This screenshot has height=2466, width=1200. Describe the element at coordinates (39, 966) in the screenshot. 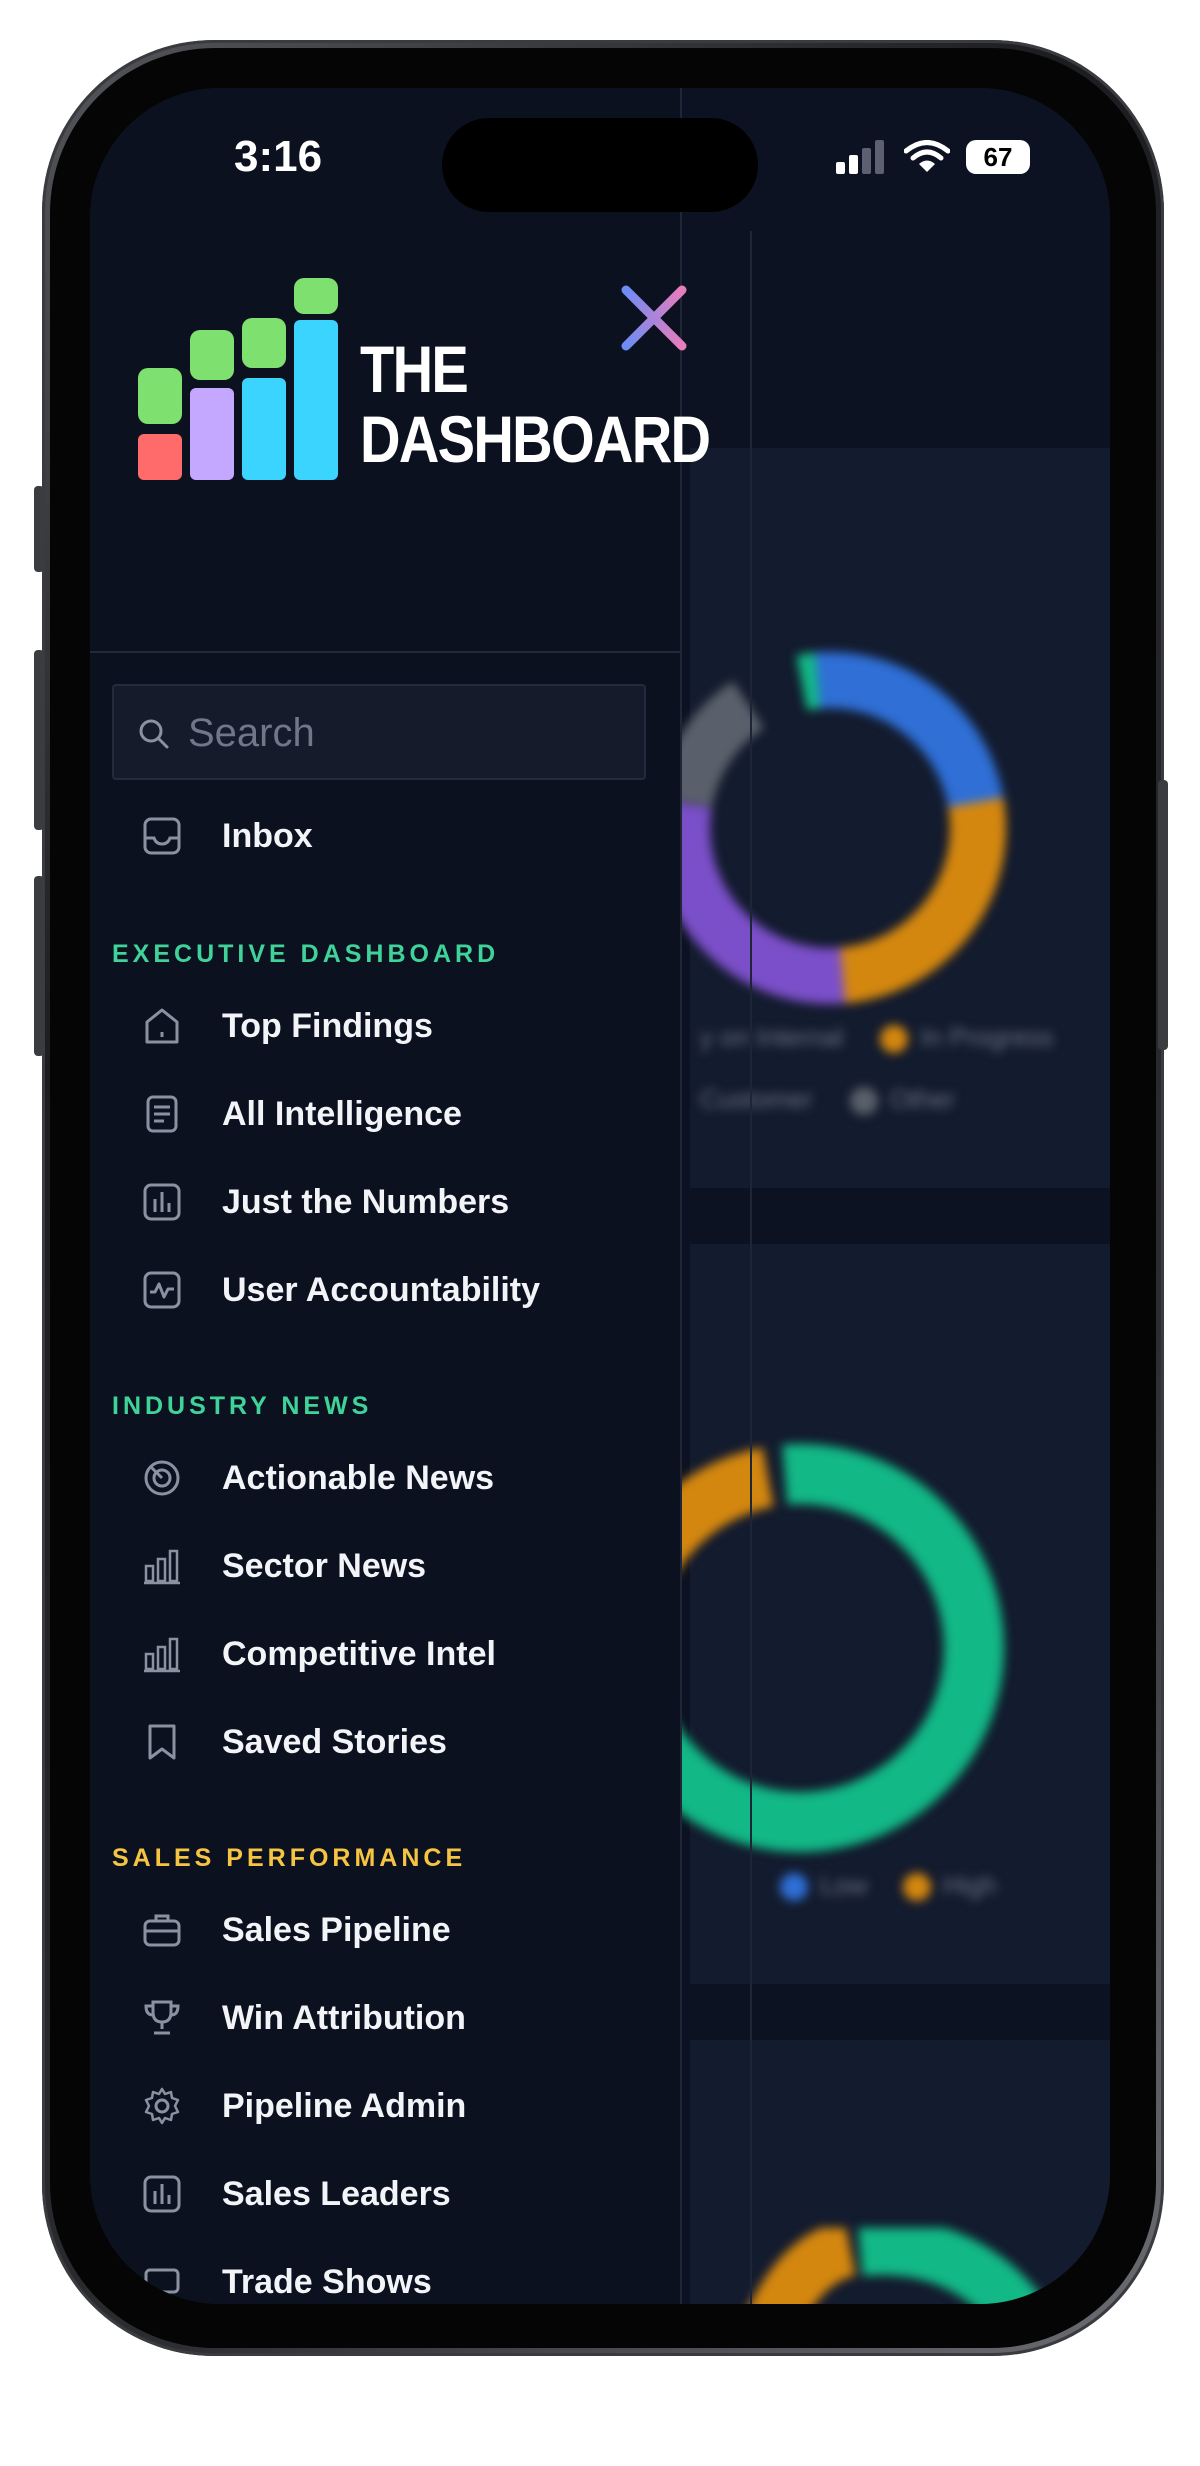

I see `volume-down-button` at that location.